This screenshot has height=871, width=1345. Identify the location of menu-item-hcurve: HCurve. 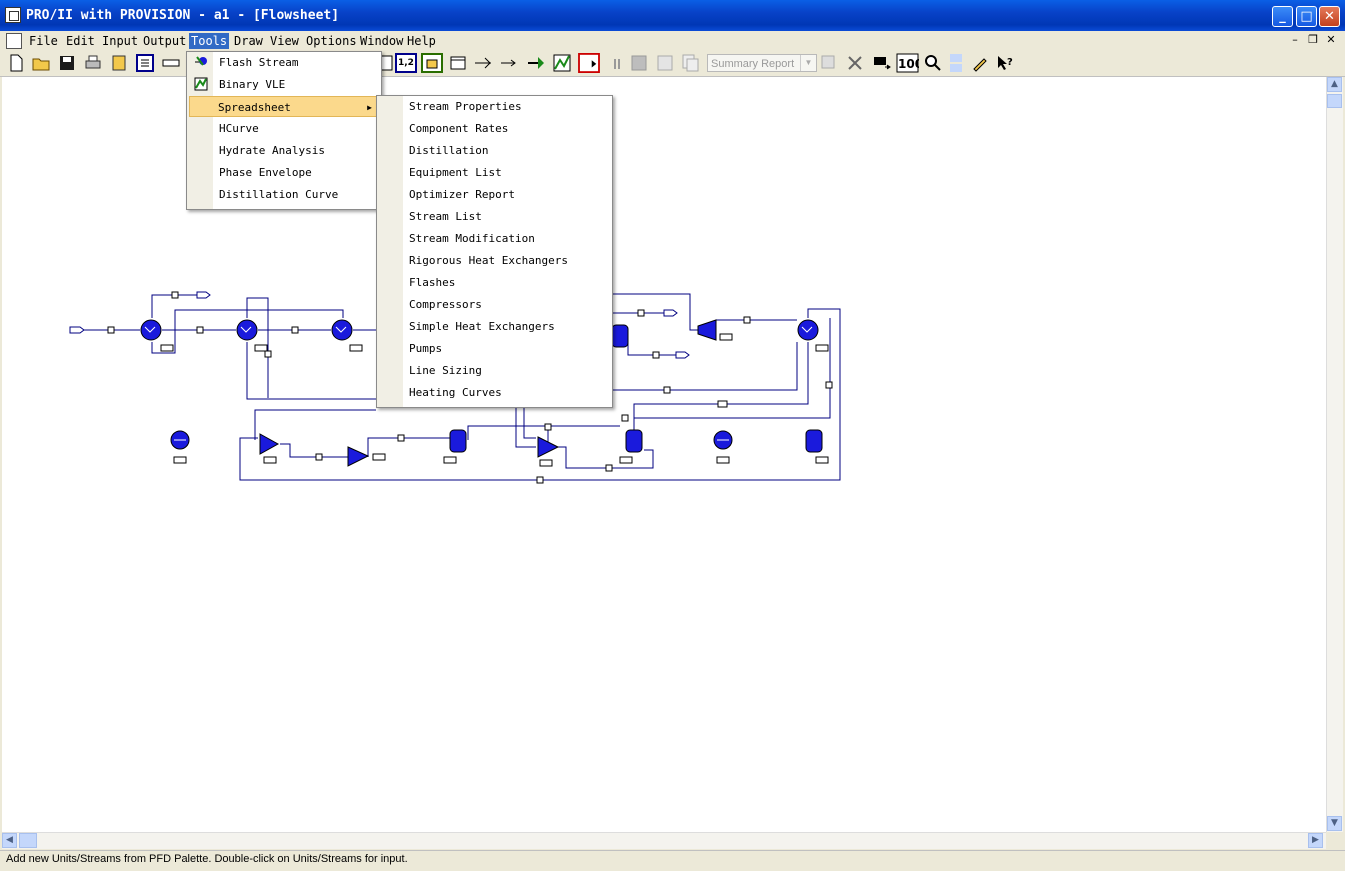
(284, 128).